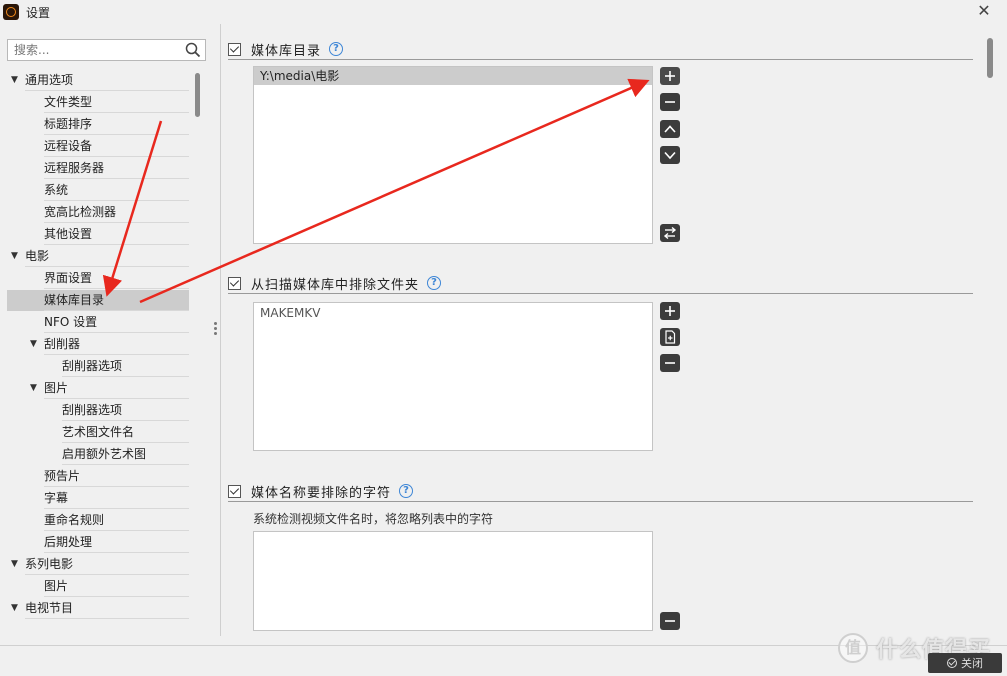 The width and height of the screenshot is (1007, 676). I want to click on strip-section-checkbox, so click(234, 491).